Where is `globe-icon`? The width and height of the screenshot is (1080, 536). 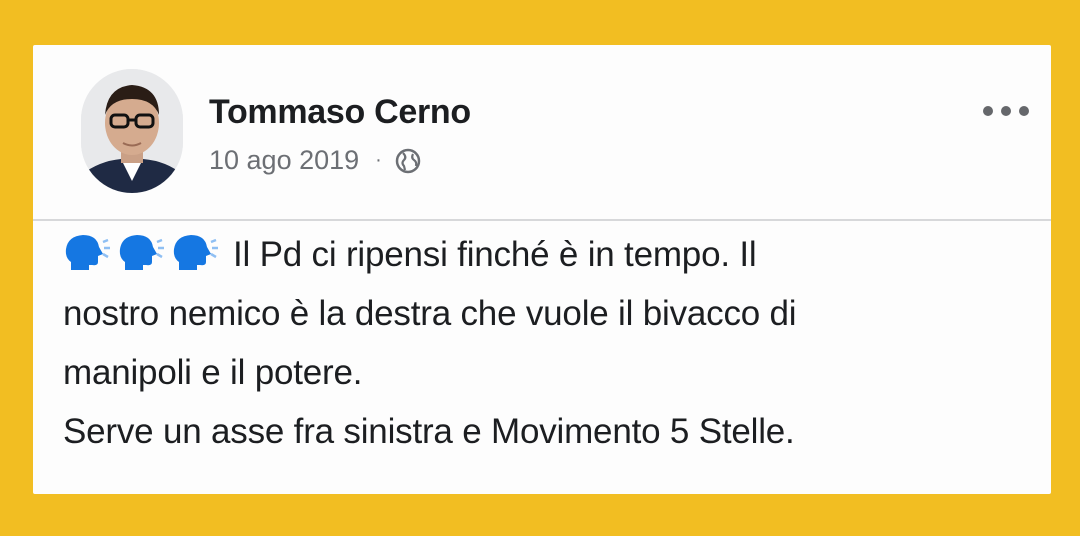
globe-icon is located at coordinates (408, 161).